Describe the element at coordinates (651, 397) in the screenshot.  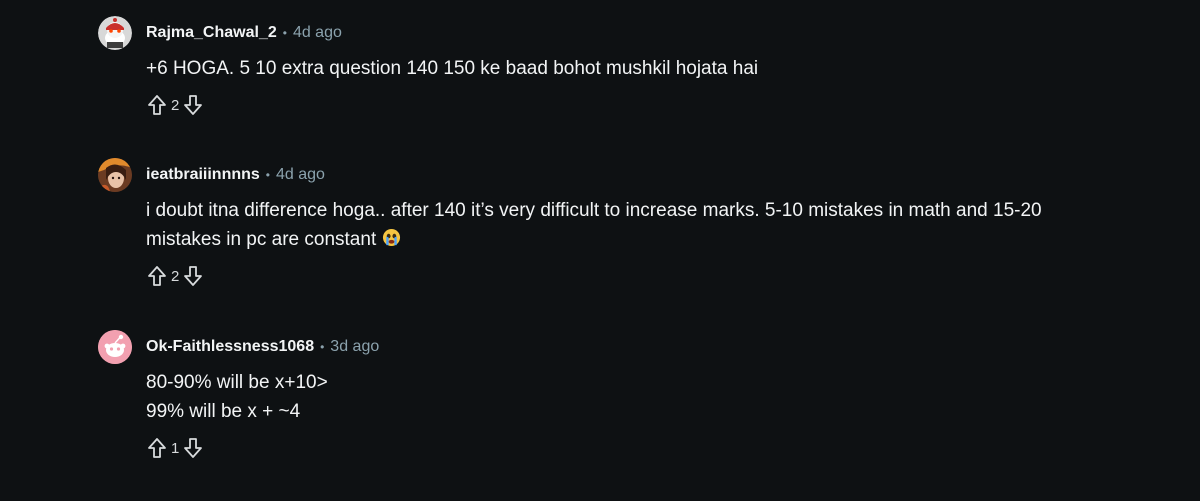
I see `comment-body: 80-90% will be x+10> 99% will be x + ~4` at that location.